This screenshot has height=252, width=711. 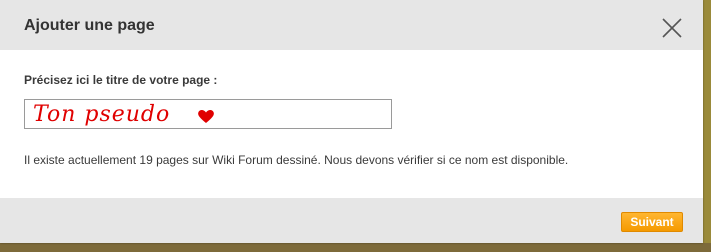 What do you see at coordinates (707, 126) in the screenshot?
I see `backdrop-strip-right` at bounding box center [707, 126].